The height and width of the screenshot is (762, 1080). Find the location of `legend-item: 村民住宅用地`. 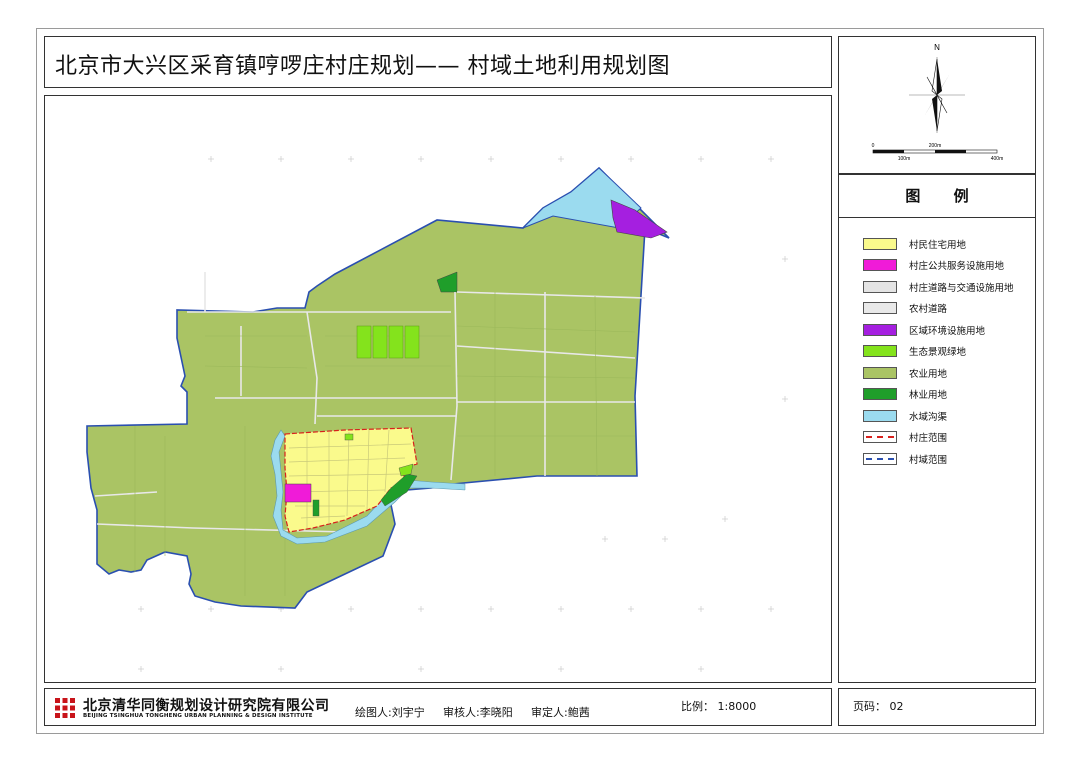

legend-item: 村民住宅用地 is located at coordinates (938, 244).